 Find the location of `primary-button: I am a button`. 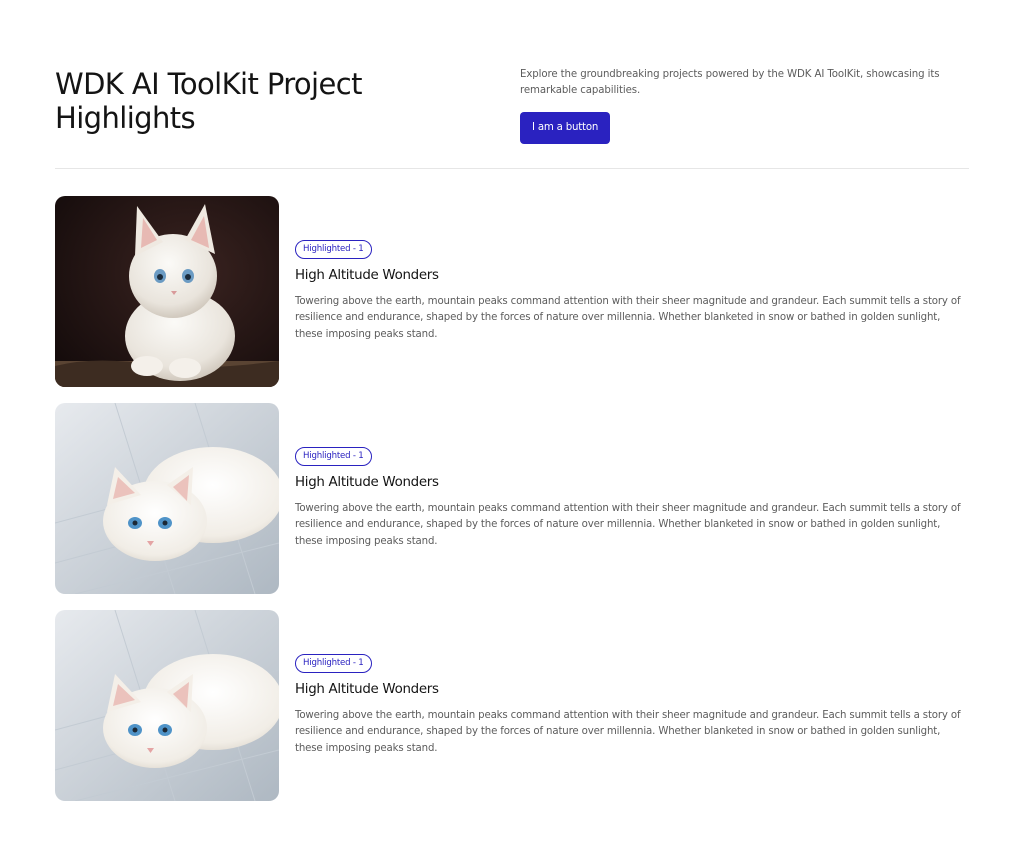

primary-button: I am a button is located at coordinates (565, 128).